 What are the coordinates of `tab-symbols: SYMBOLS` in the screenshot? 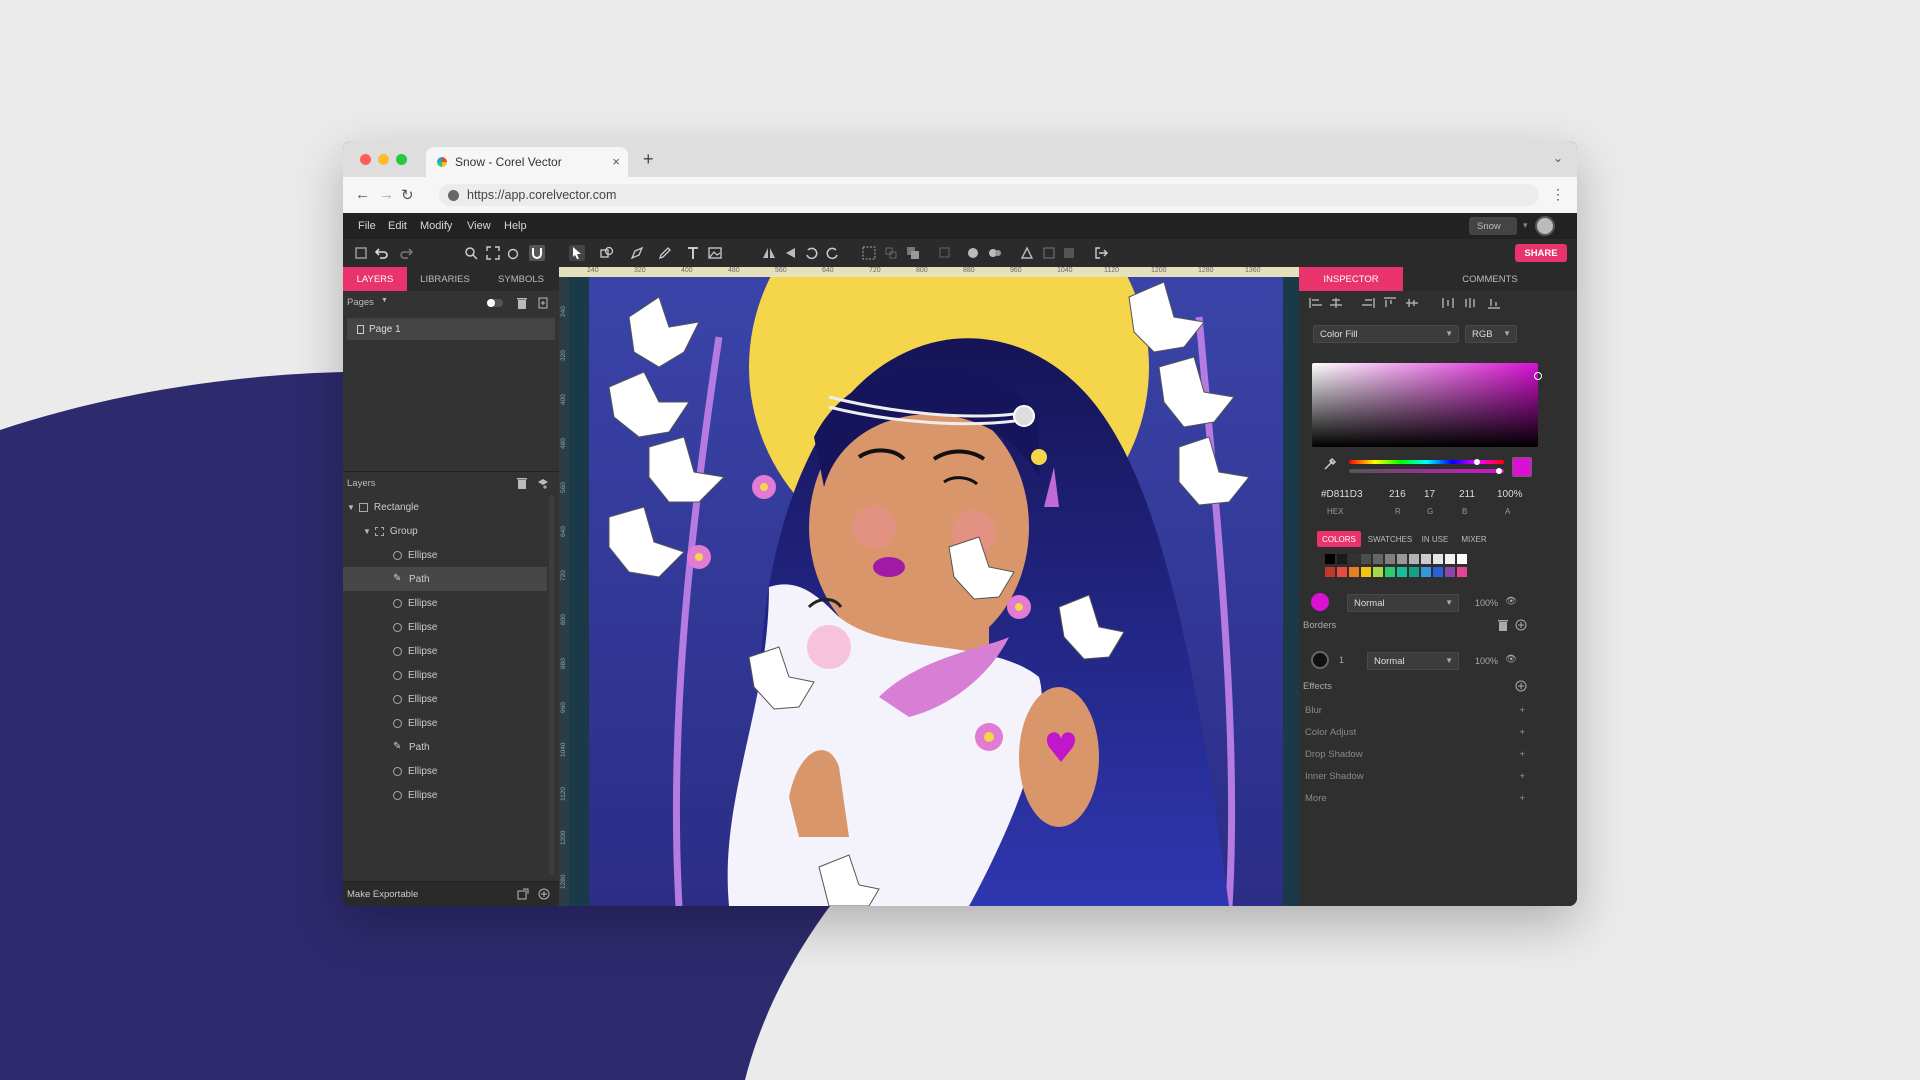 It's located at (521, 279).